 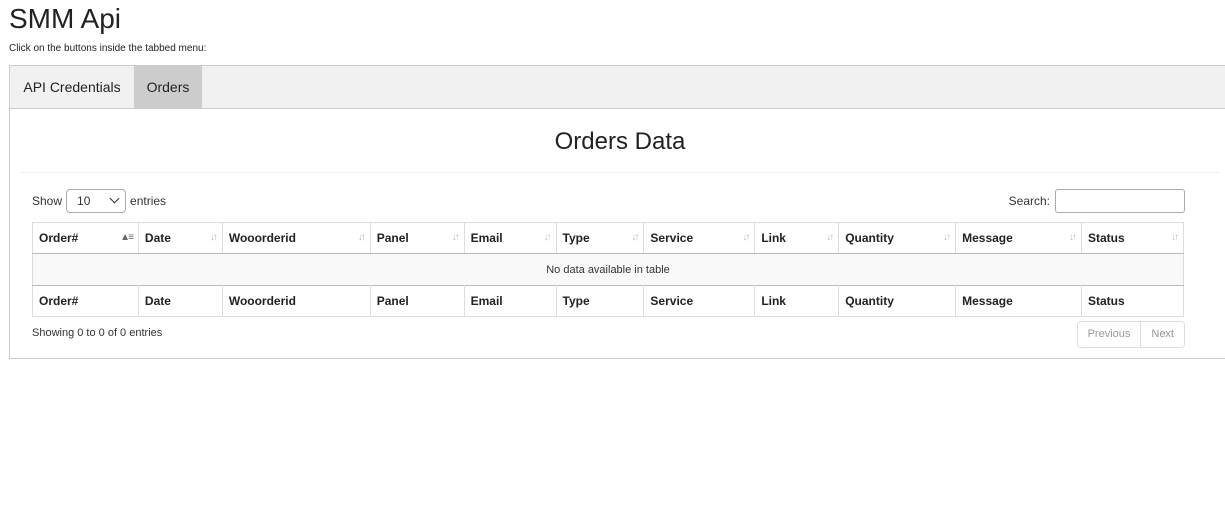 I want to click on sort-ascending-icon: ▲≡, so click(x=127, y=237).